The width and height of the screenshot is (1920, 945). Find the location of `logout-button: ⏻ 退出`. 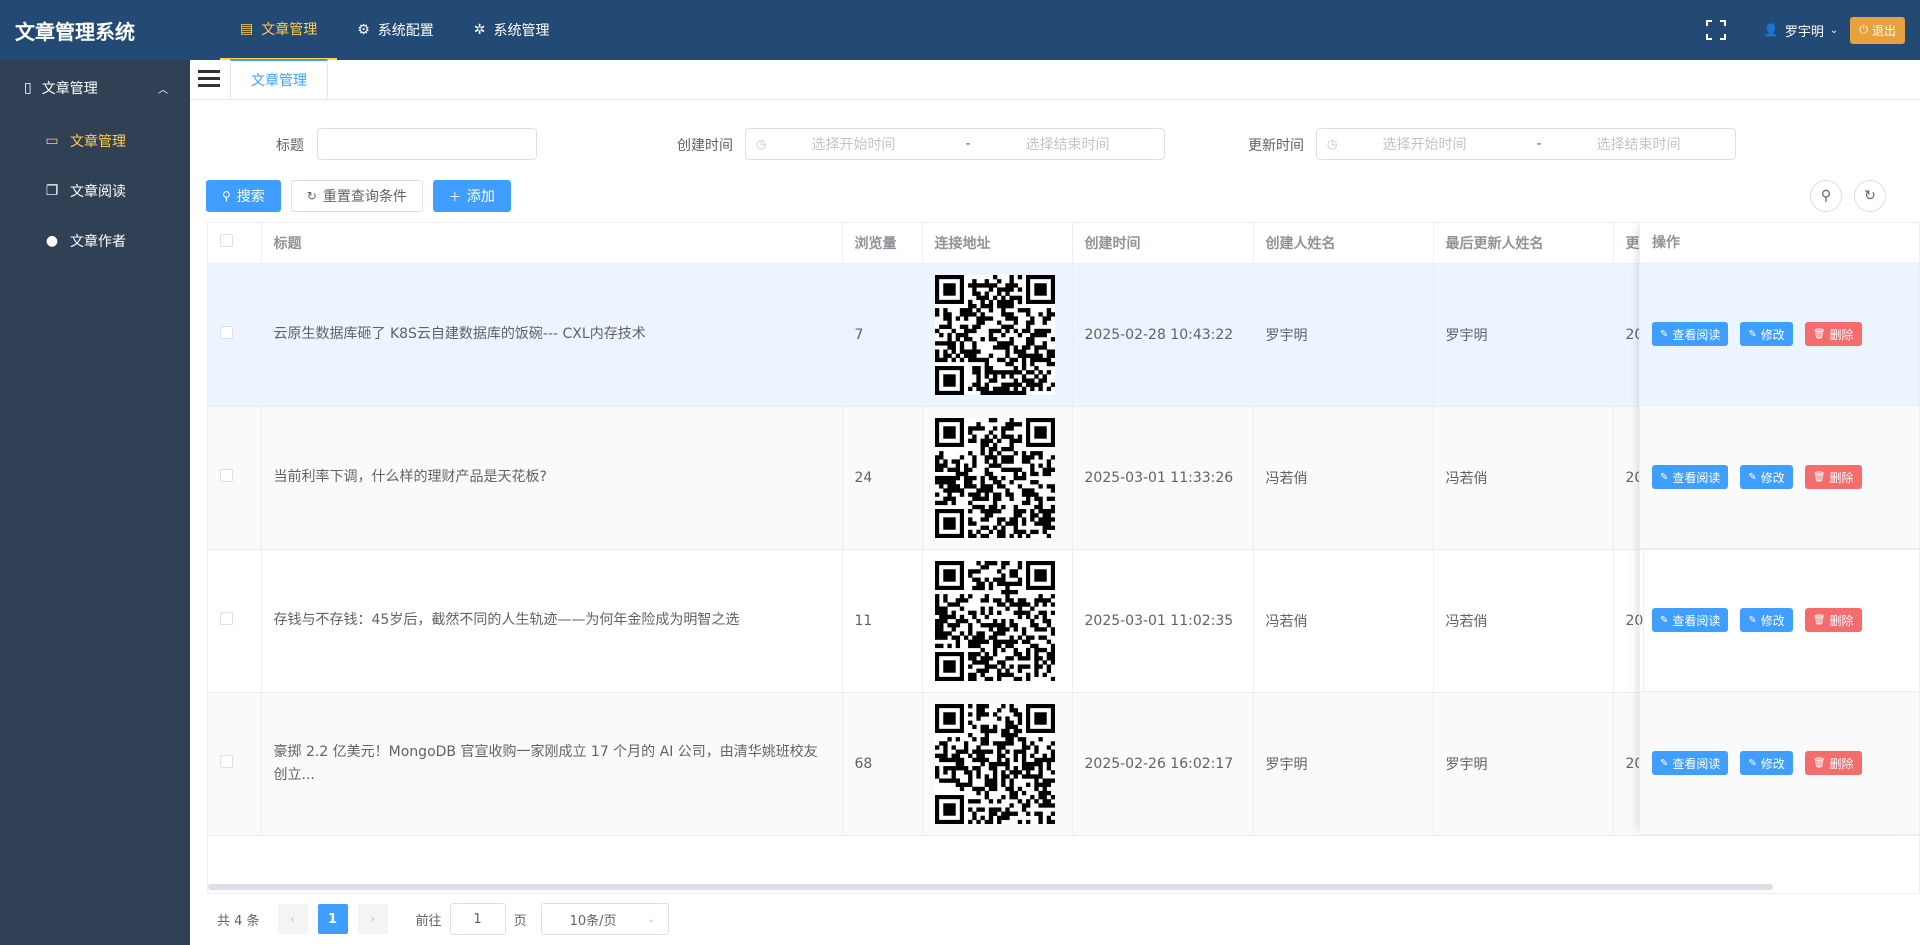

logout-button: ⏻ 退出 is located at coordinates (1877, 30).